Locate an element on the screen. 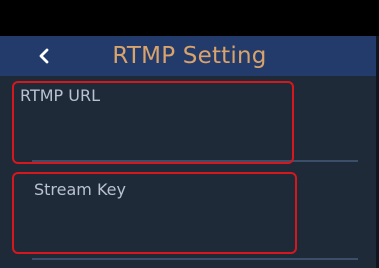 This screenshot has width=379, height=268. header-bar: RTMP Setting is located at coordinates (189, 56).